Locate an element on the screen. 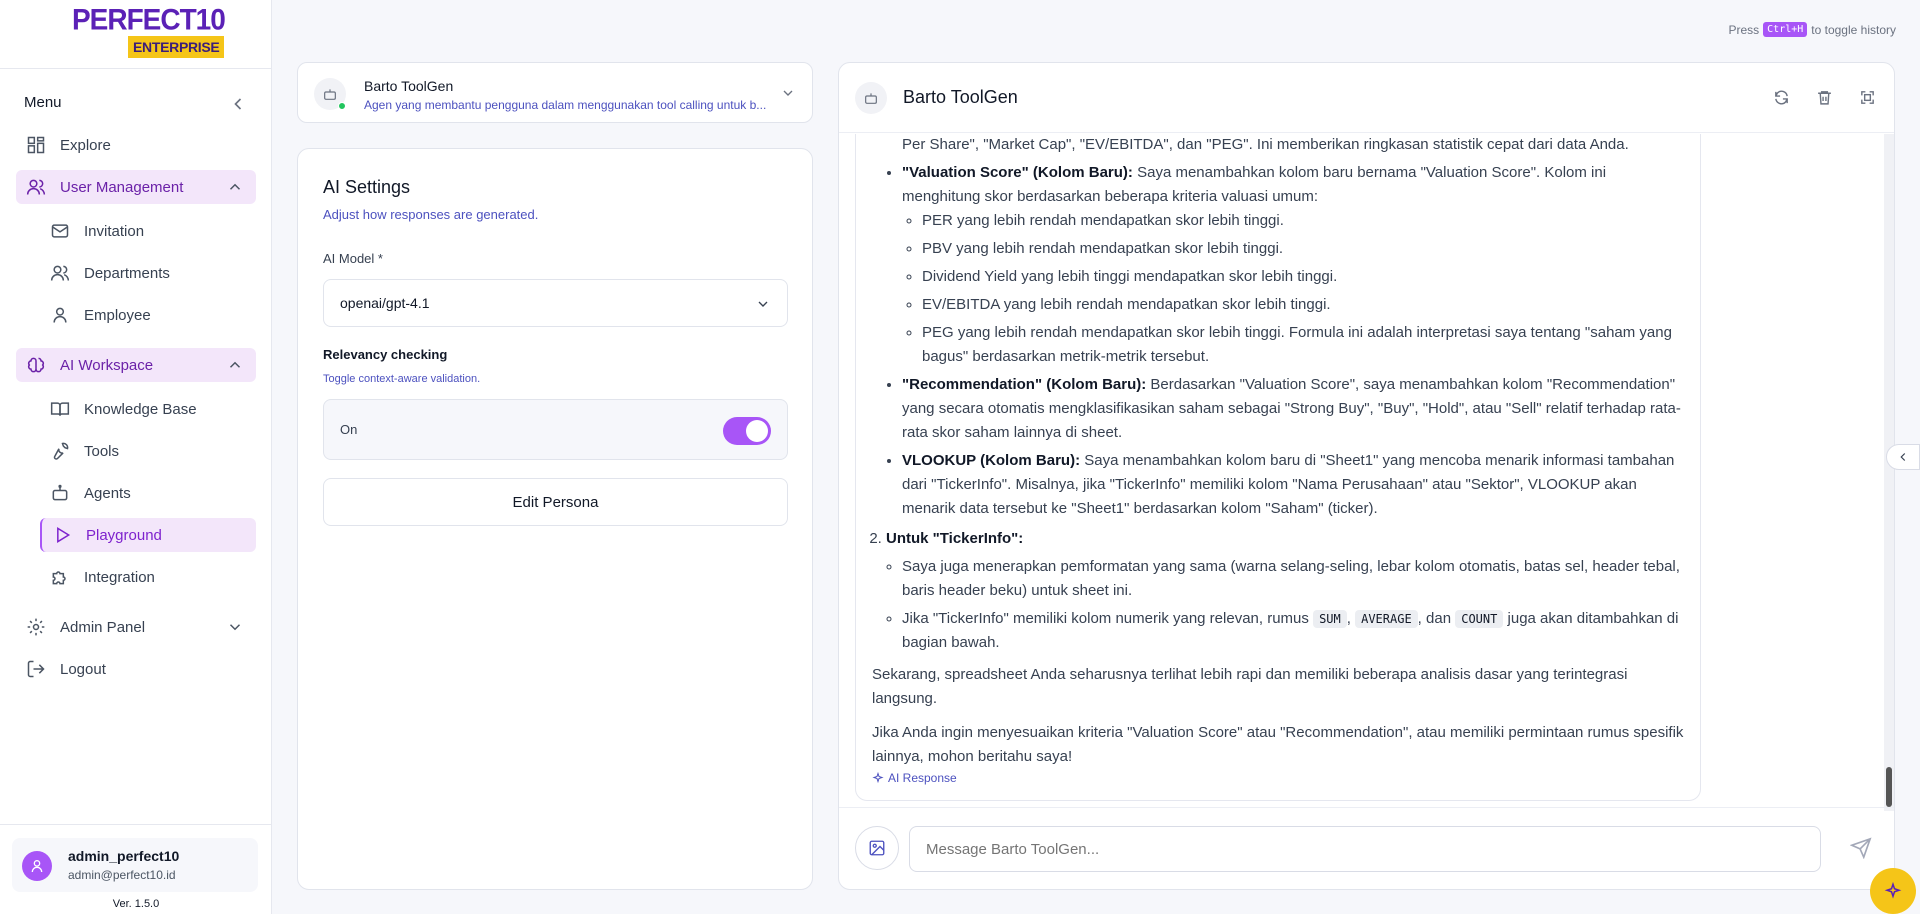 The width and height of the screenshot is (1920, 914). nav-label: AI Workspace is located at coordinates (107, 365).